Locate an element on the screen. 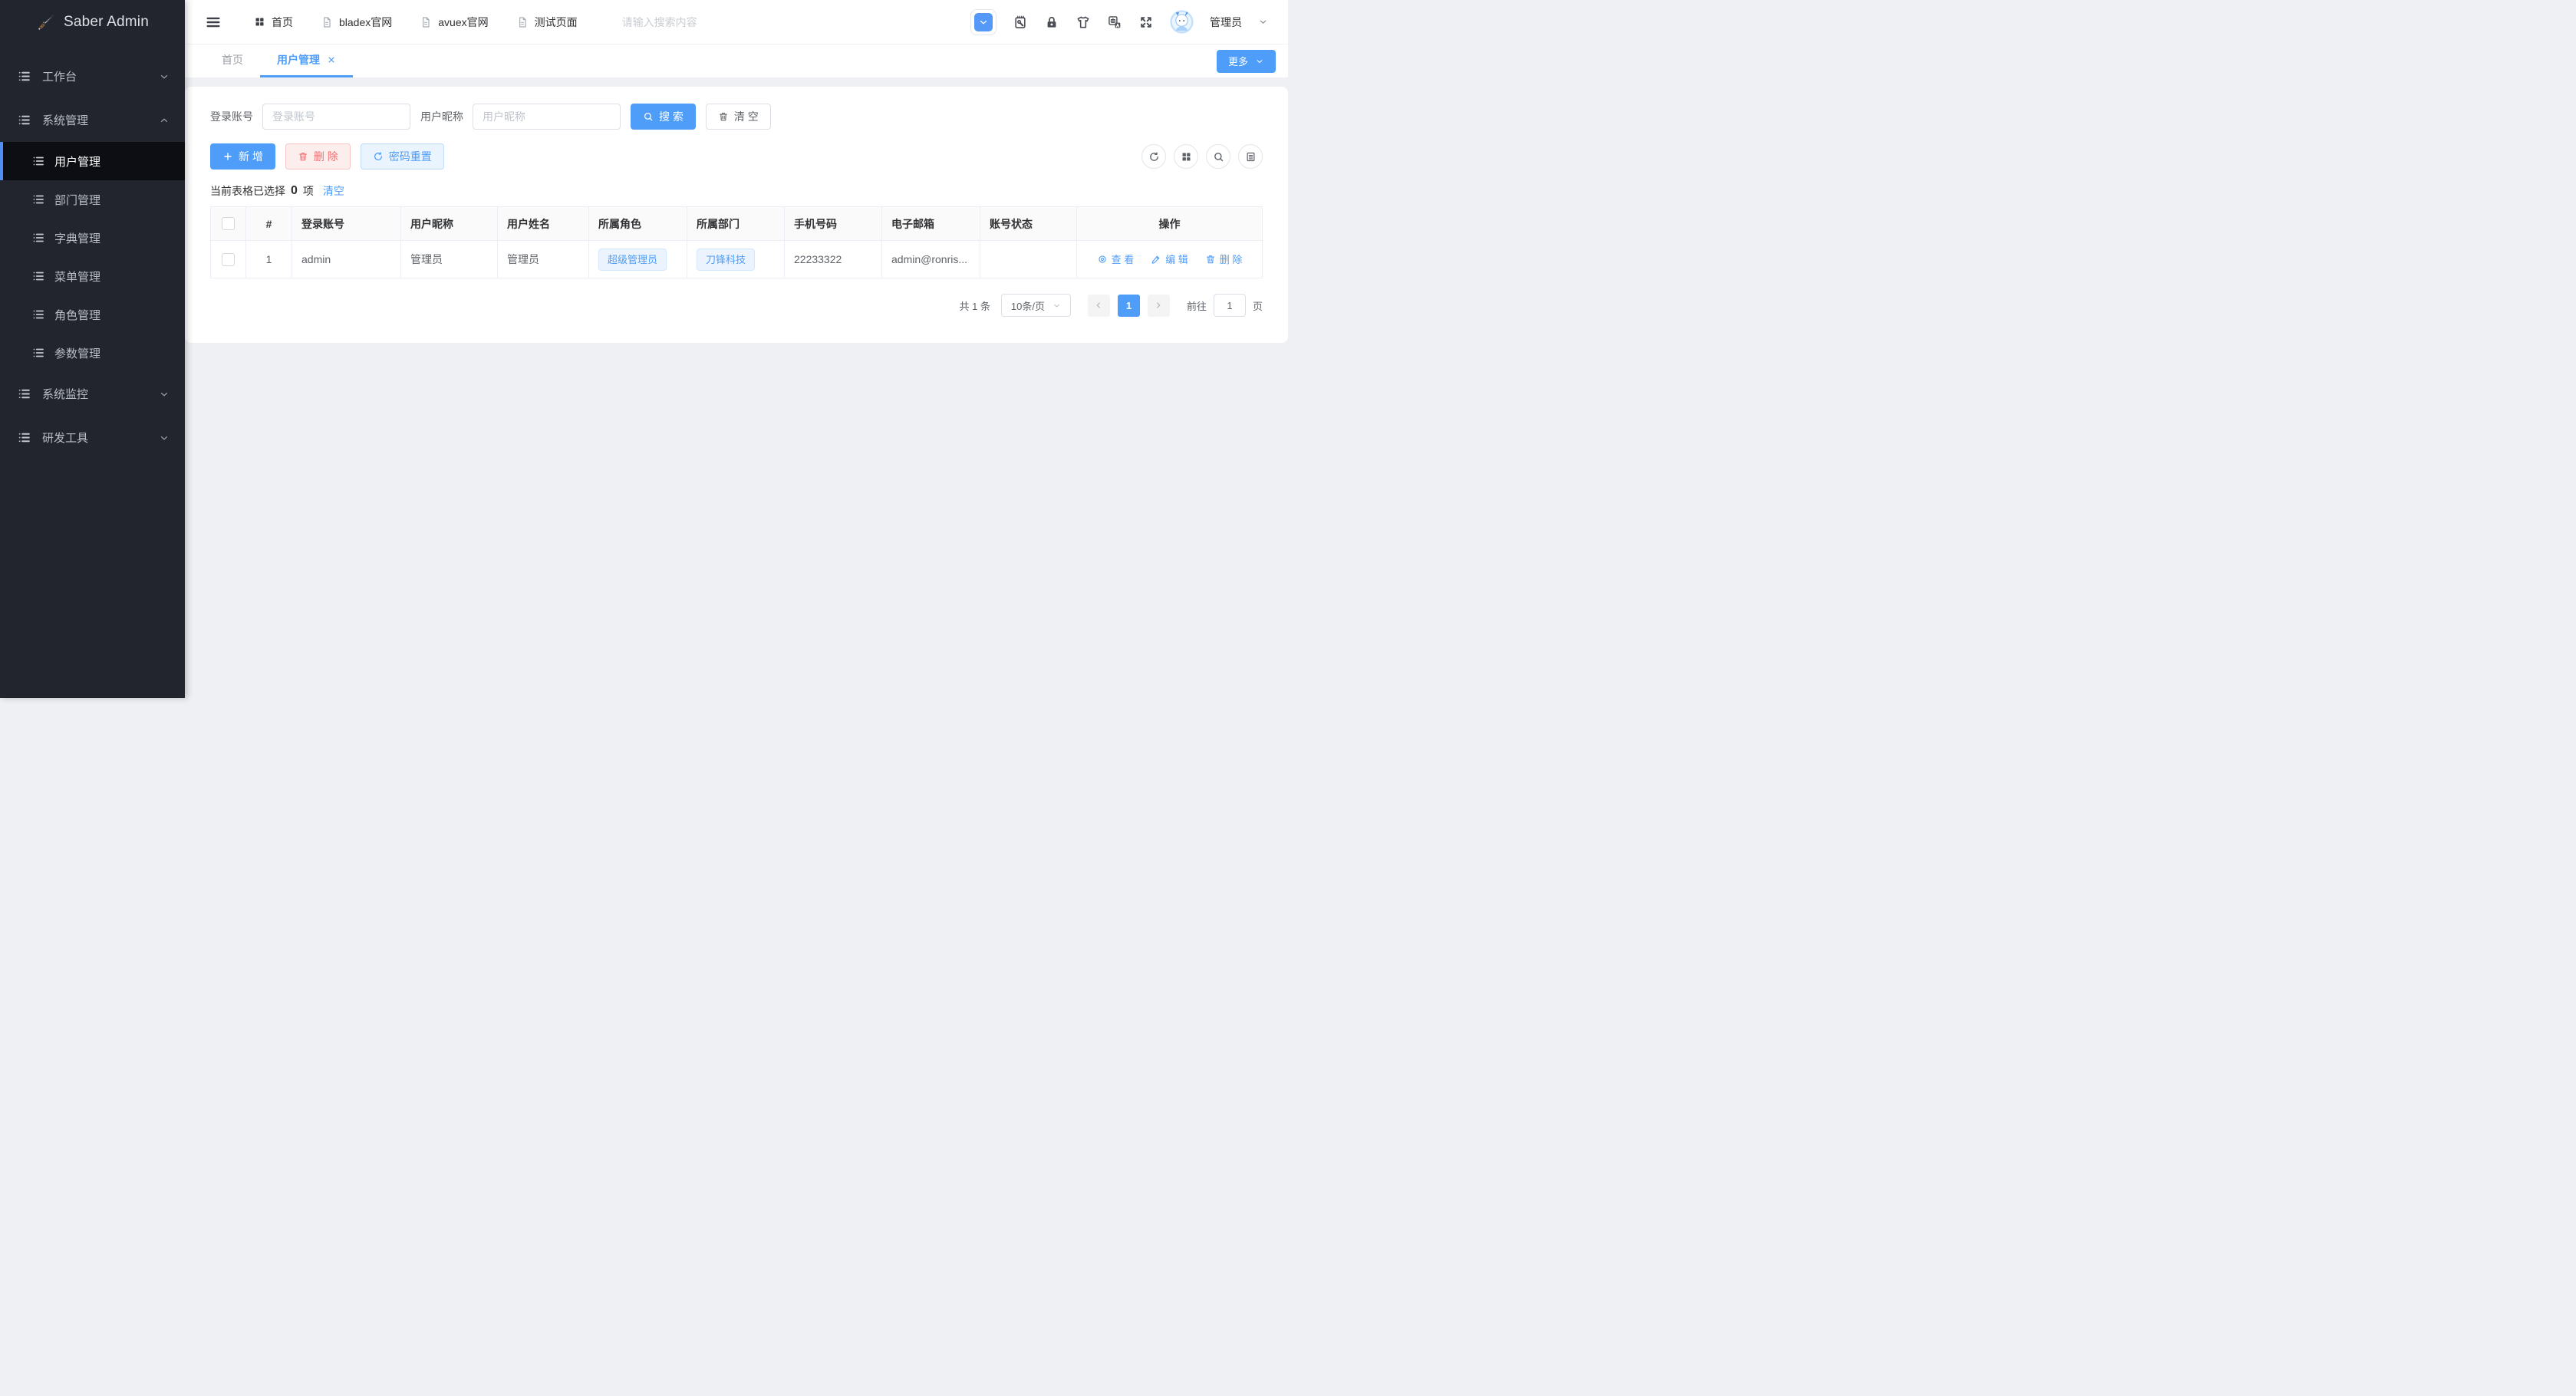 Image resolution: width=2576 pixels, height=1396 pixels. delete-button-label: 删 除 is located at coordinates (325, 156).